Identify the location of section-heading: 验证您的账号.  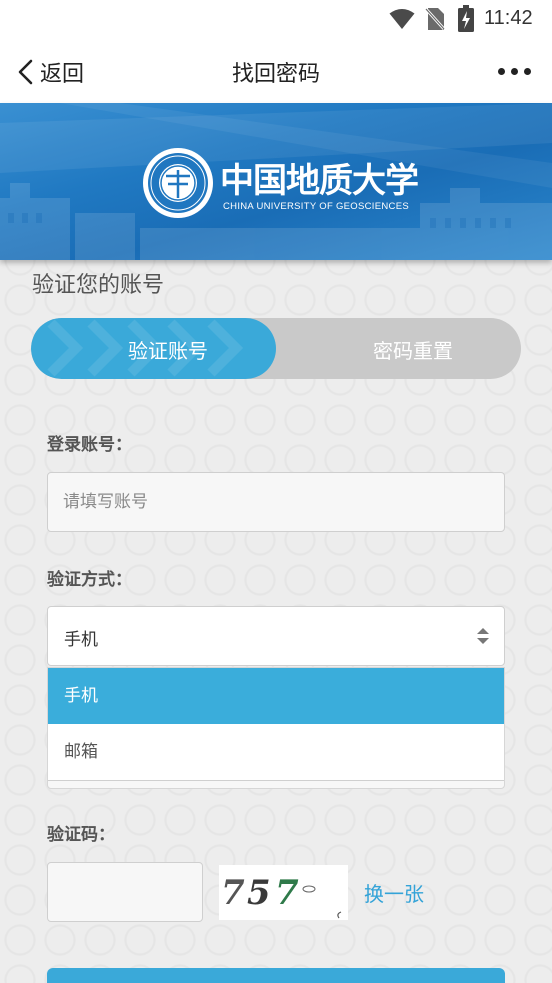
(98, 285).